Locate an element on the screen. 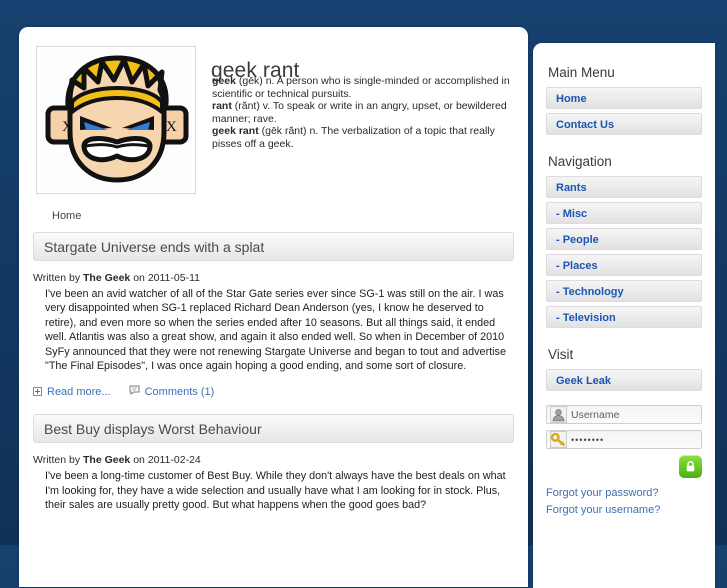  list-item: - People is located at coordinates (624, 239).